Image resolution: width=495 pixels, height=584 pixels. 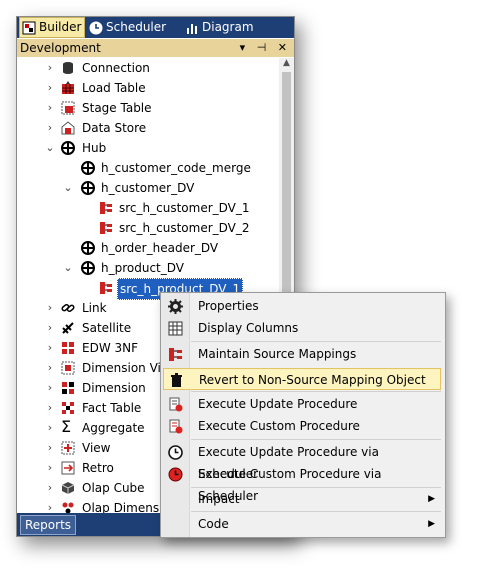 I want to click on red-clock-icon, so click(x=175, y=474).